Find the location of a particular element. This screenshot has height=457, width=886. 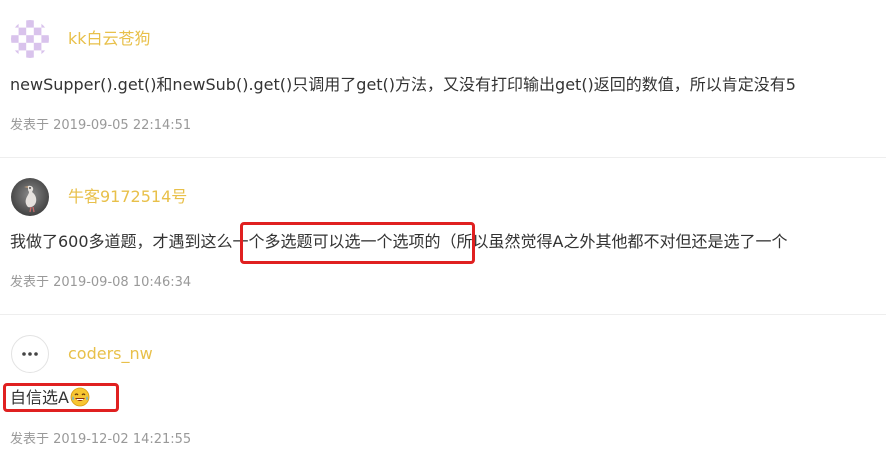

checkerboard-avatar-icon is located at coordinates (30, 39).